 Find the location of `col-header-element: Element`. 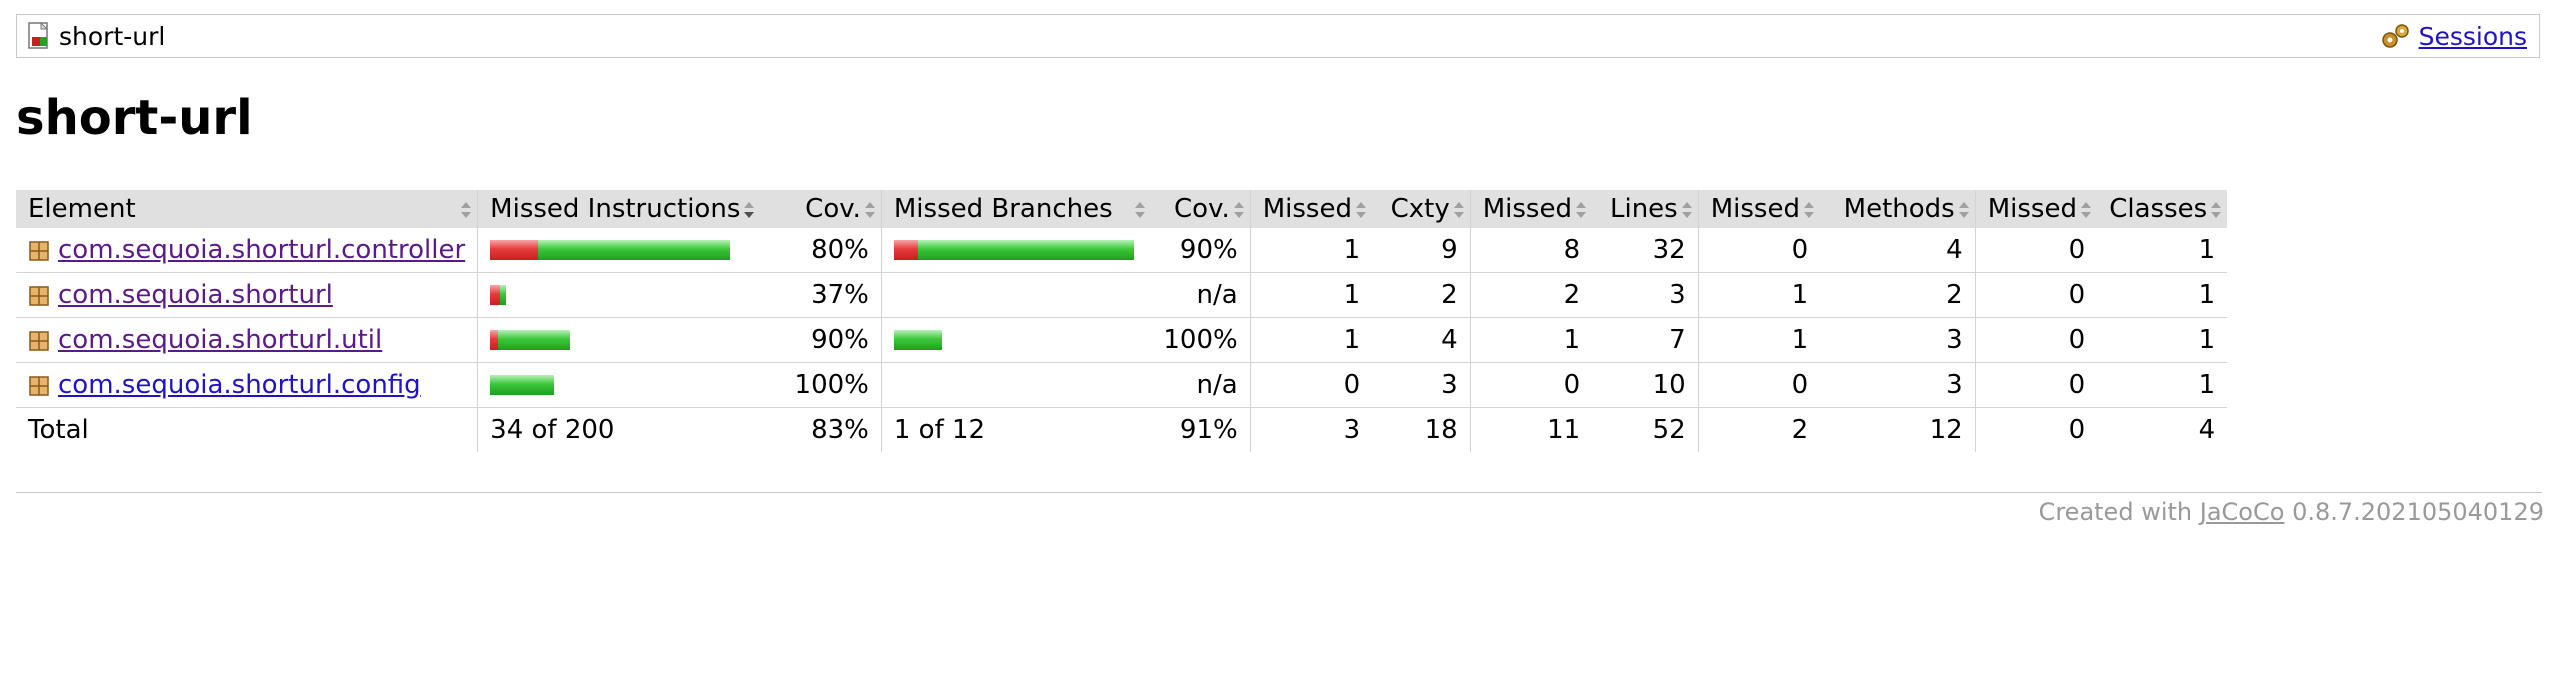

col-header-element: Element is located at coordinates (247, 209).